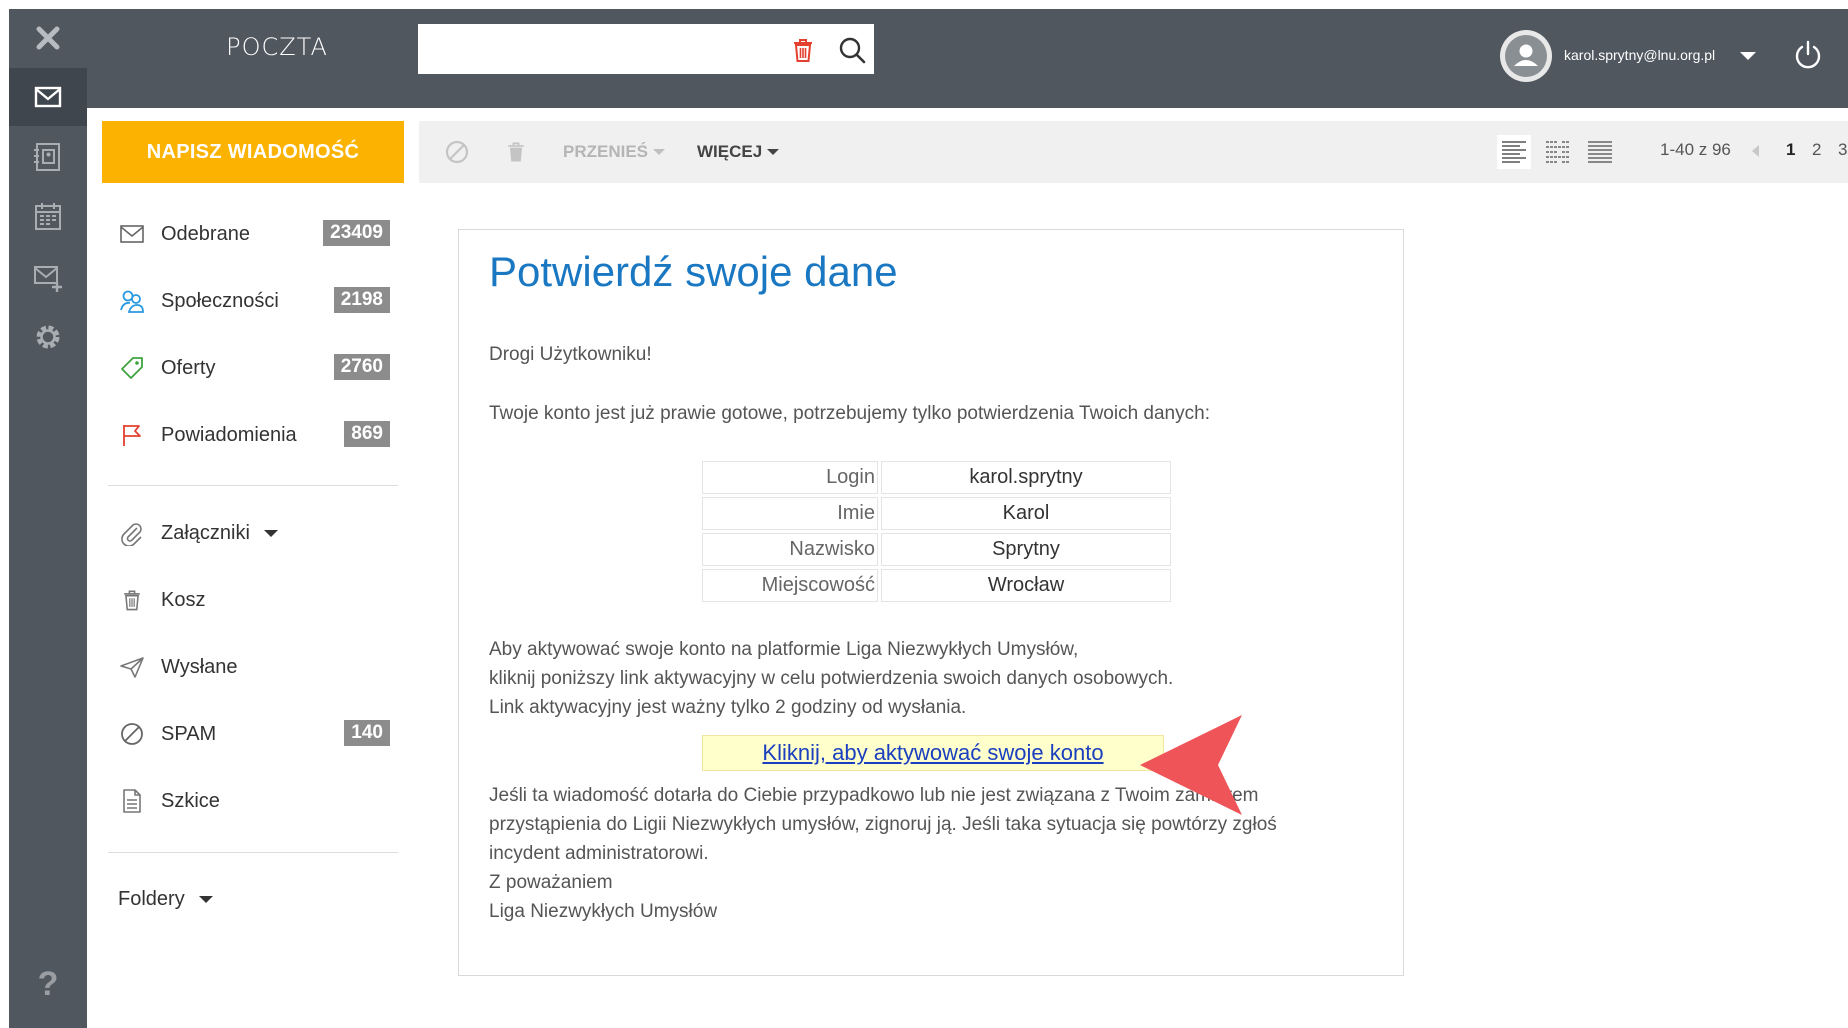 The height and width of the screenshot is (1028, 1848). Describe the element at coordinates (48, 157) in the screenshot. I see `rail-contacts-button` at that location.